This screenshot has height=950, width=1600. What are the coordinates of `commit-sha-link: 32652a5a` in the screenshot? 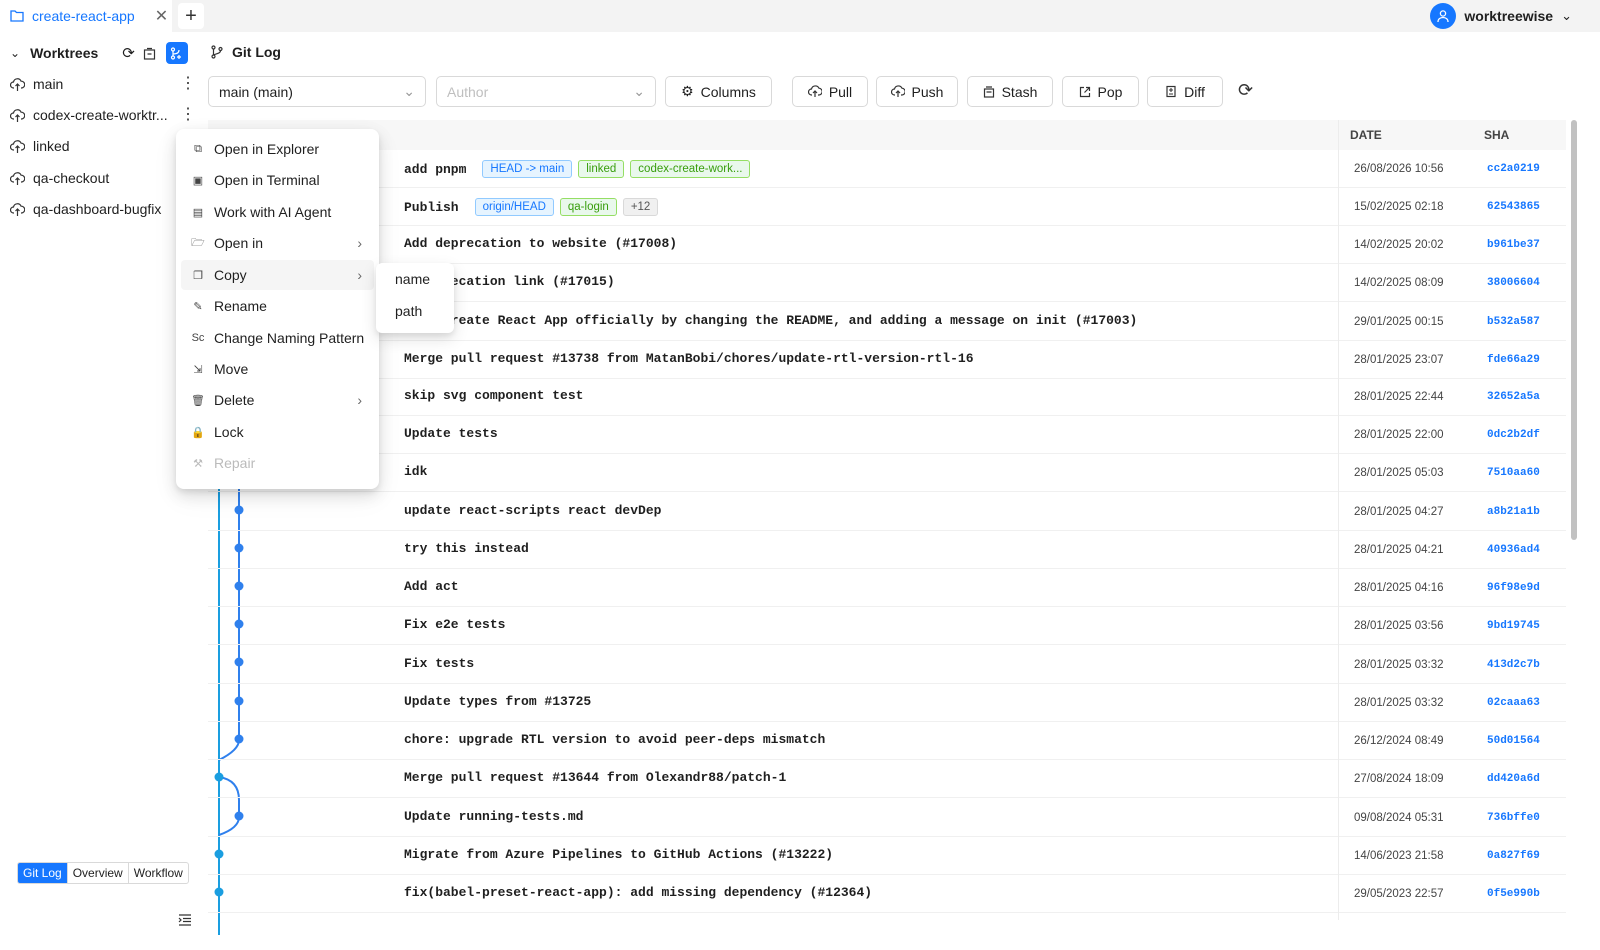 It's located at (1513, 397).